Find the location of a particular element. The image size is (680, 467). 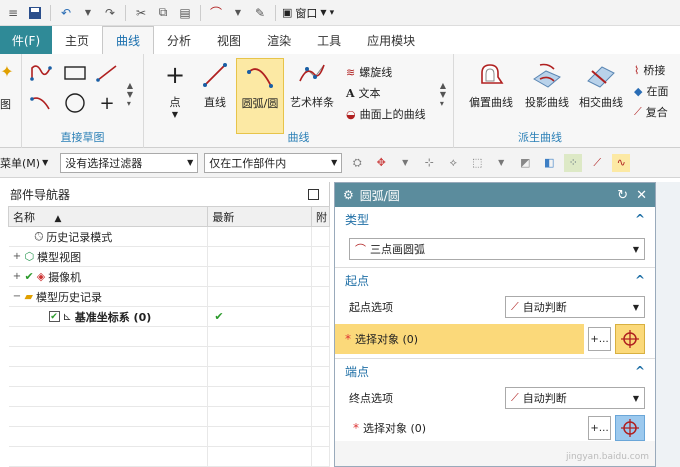

star-icon: ✦ is located at coordinates (11, 71).